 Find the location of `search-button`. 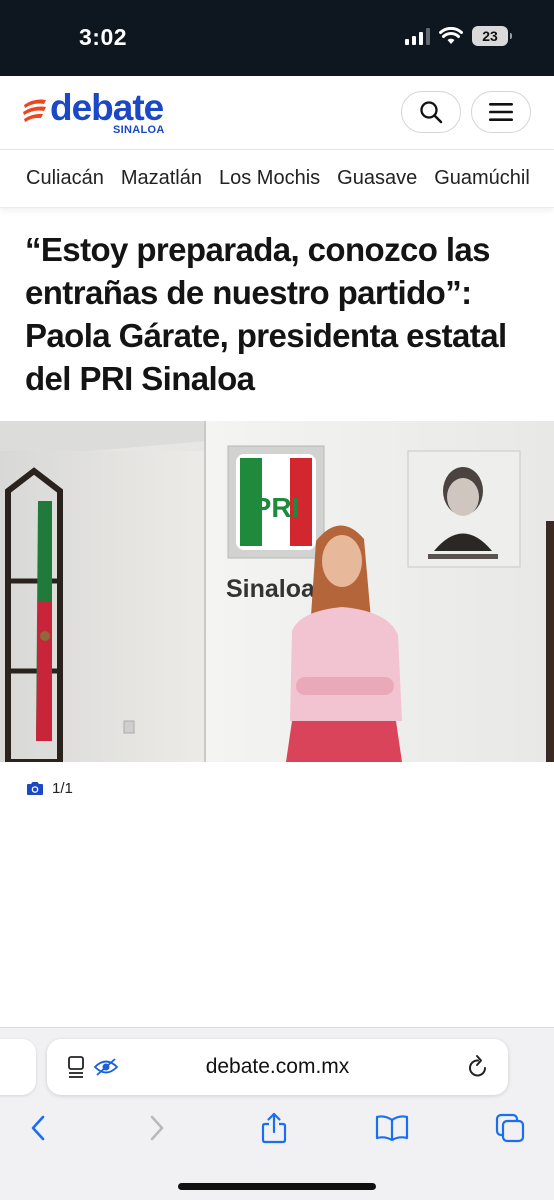

search-button is located at coordinates (431, 112).